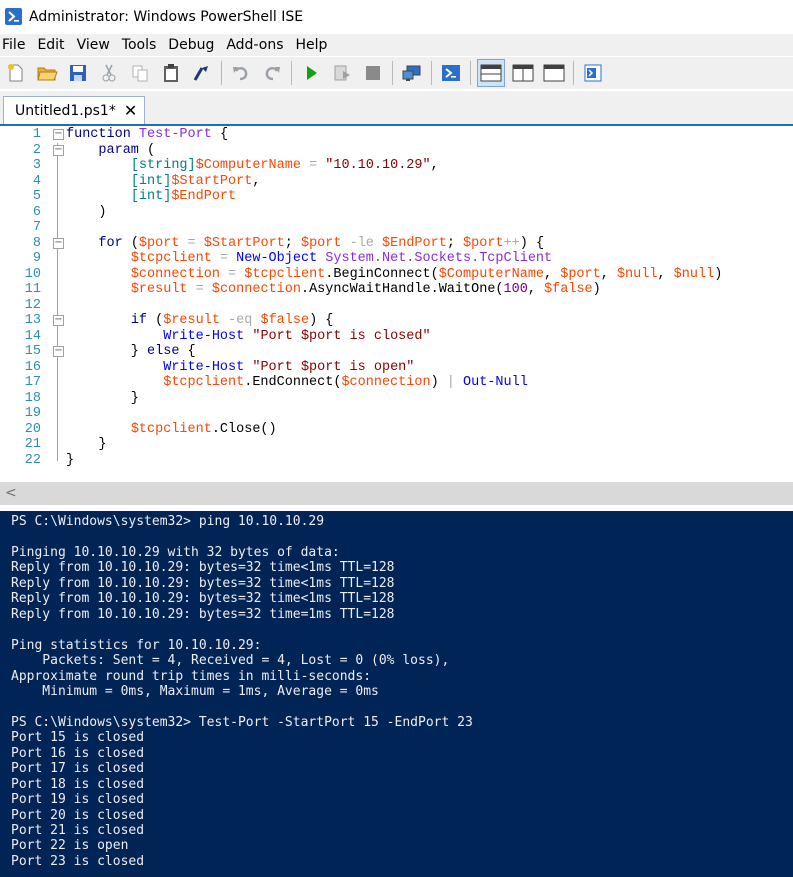  What do you see at coordinates (16, 45) in the screenshot?
I see `menu-file: File` at bounding box center [16, 45].